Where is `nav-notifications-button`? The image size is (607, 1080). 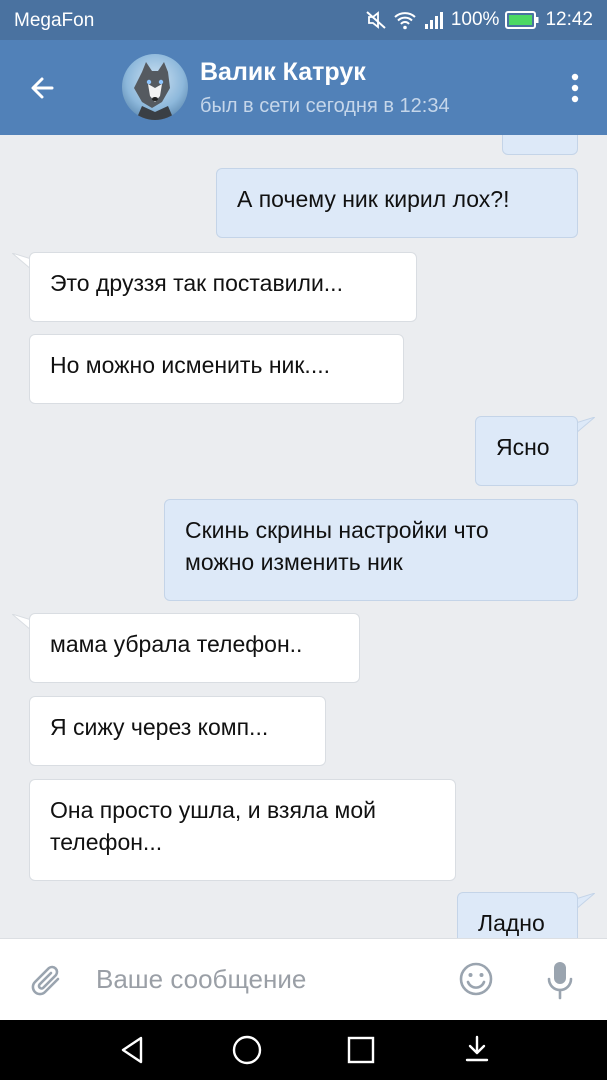
nav-notifications-button is located at coordinates (477, 1050).